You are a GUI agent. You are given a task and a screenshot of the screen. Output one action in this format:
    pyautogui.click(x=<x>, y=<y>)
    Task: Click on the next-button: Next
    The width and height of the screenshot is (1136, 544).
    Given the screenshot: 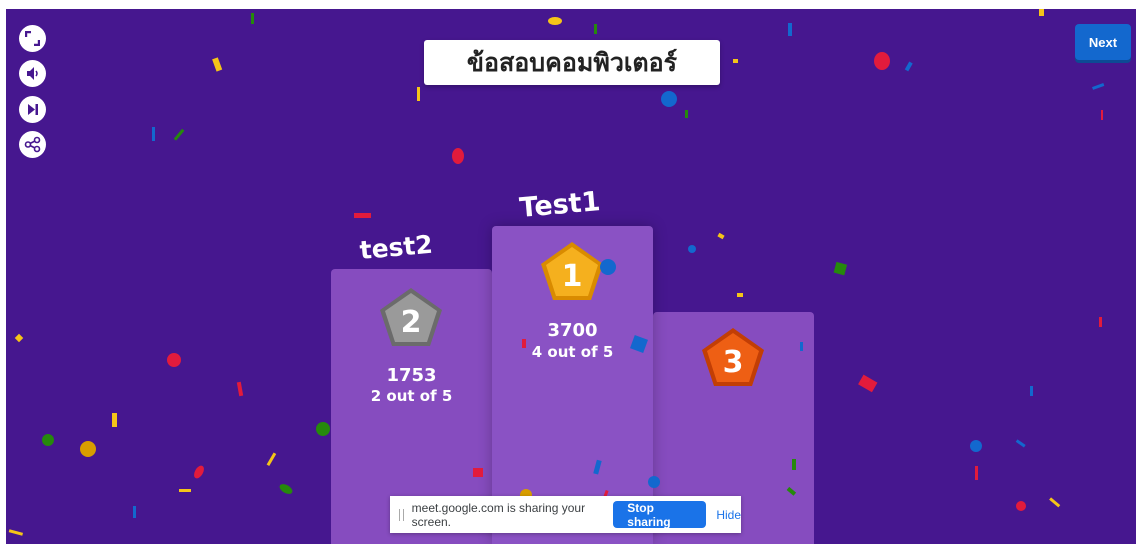 What is the action you would take?
    pyautogui.click(x=1103, y=42)
    